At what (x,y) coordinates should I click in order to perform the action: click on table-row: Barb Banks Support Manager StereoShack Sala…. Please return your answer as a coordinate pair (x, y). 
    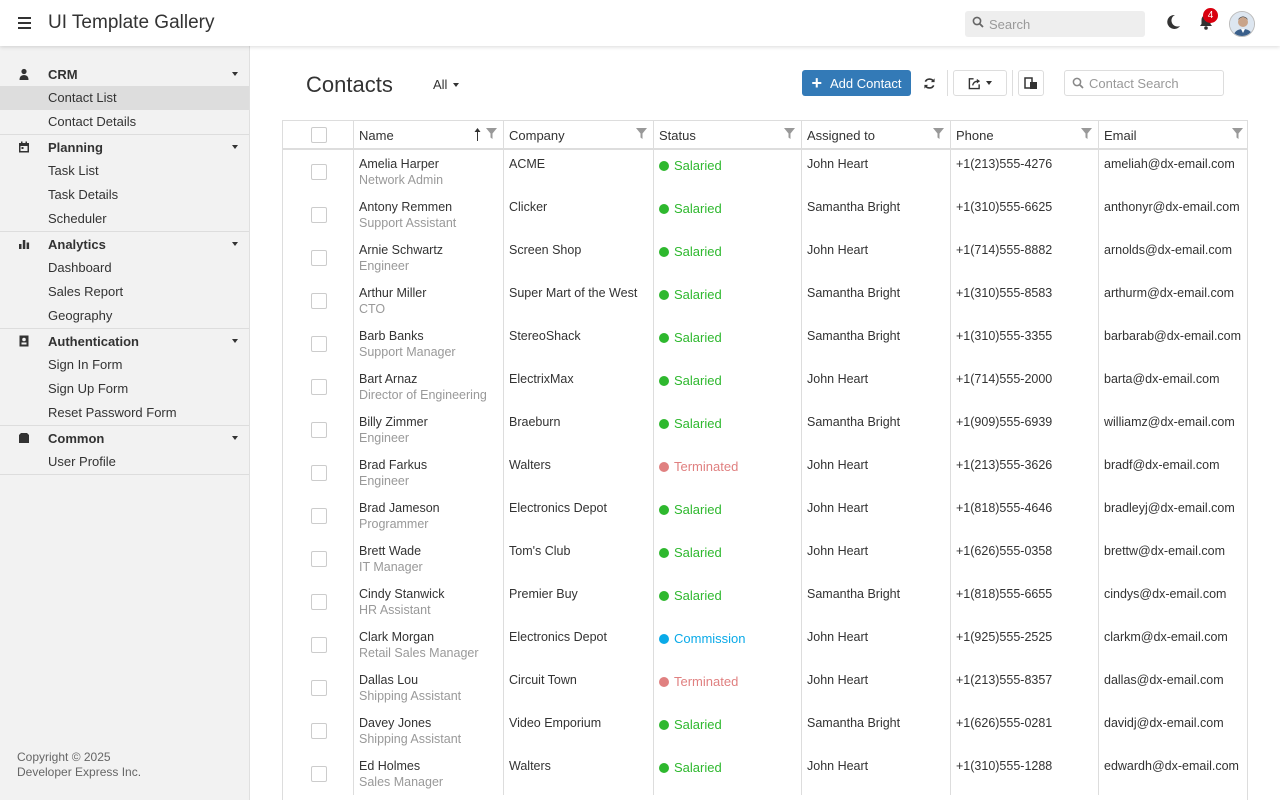
    Looking at the image, I should click on (765, 343).